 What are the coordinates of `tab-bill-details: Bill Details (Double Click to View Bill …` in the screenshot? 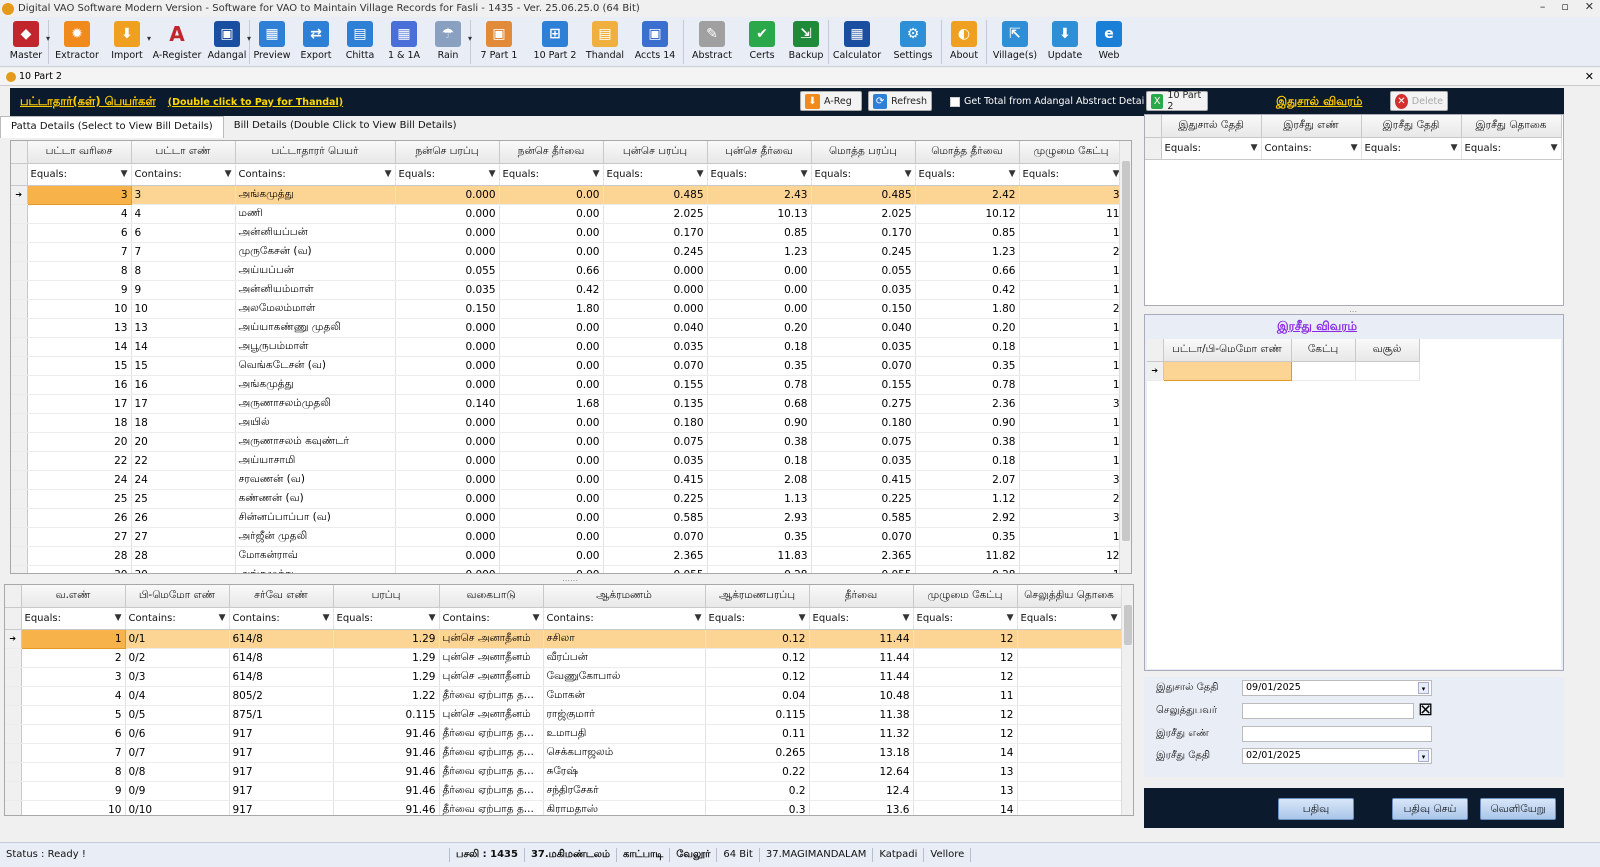 It's located at (345, 127).